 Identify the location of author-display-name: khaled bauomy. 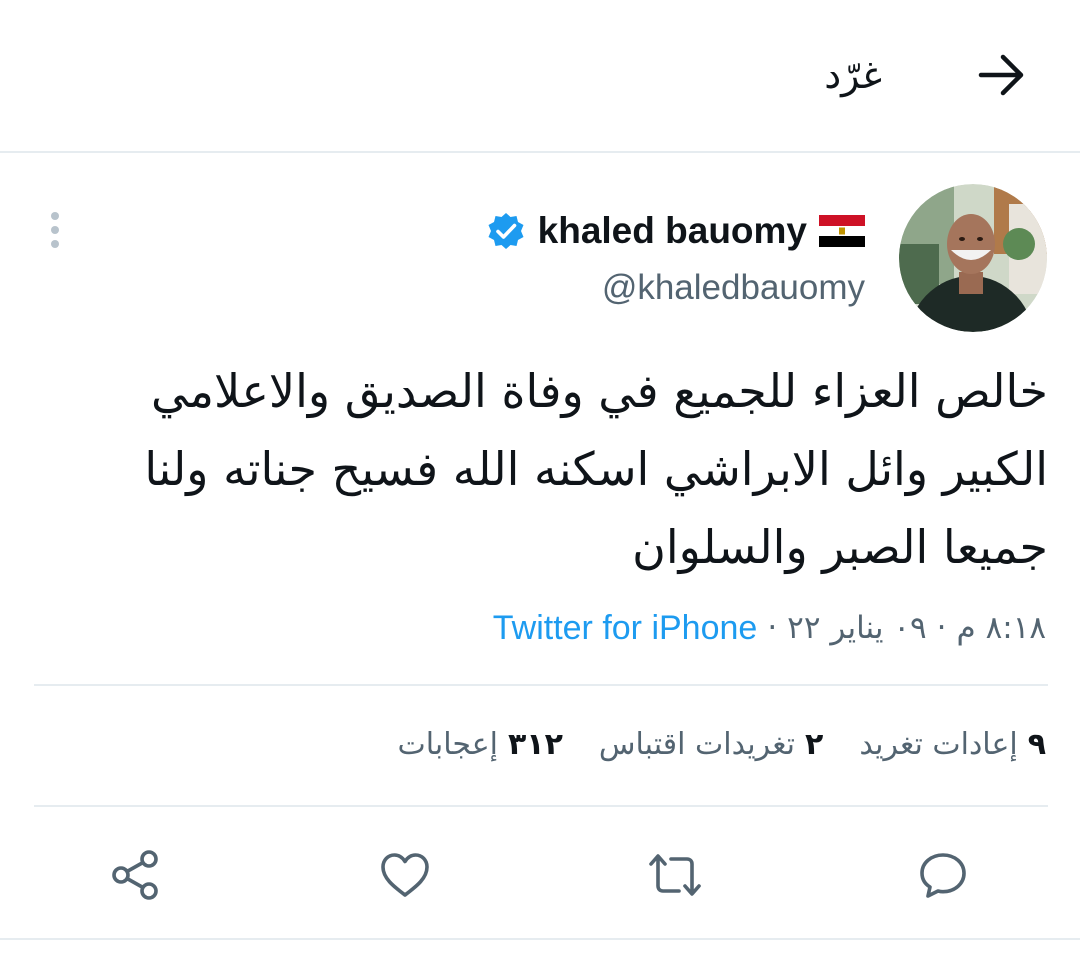
(672, 230).